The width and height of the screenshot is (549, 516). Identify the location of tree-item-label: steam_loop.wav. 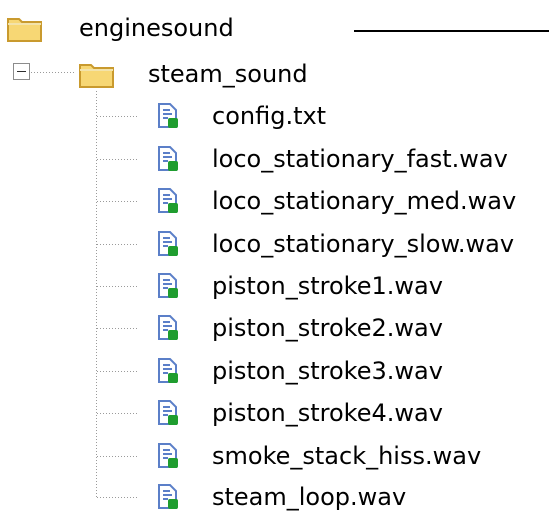
(309, 497).